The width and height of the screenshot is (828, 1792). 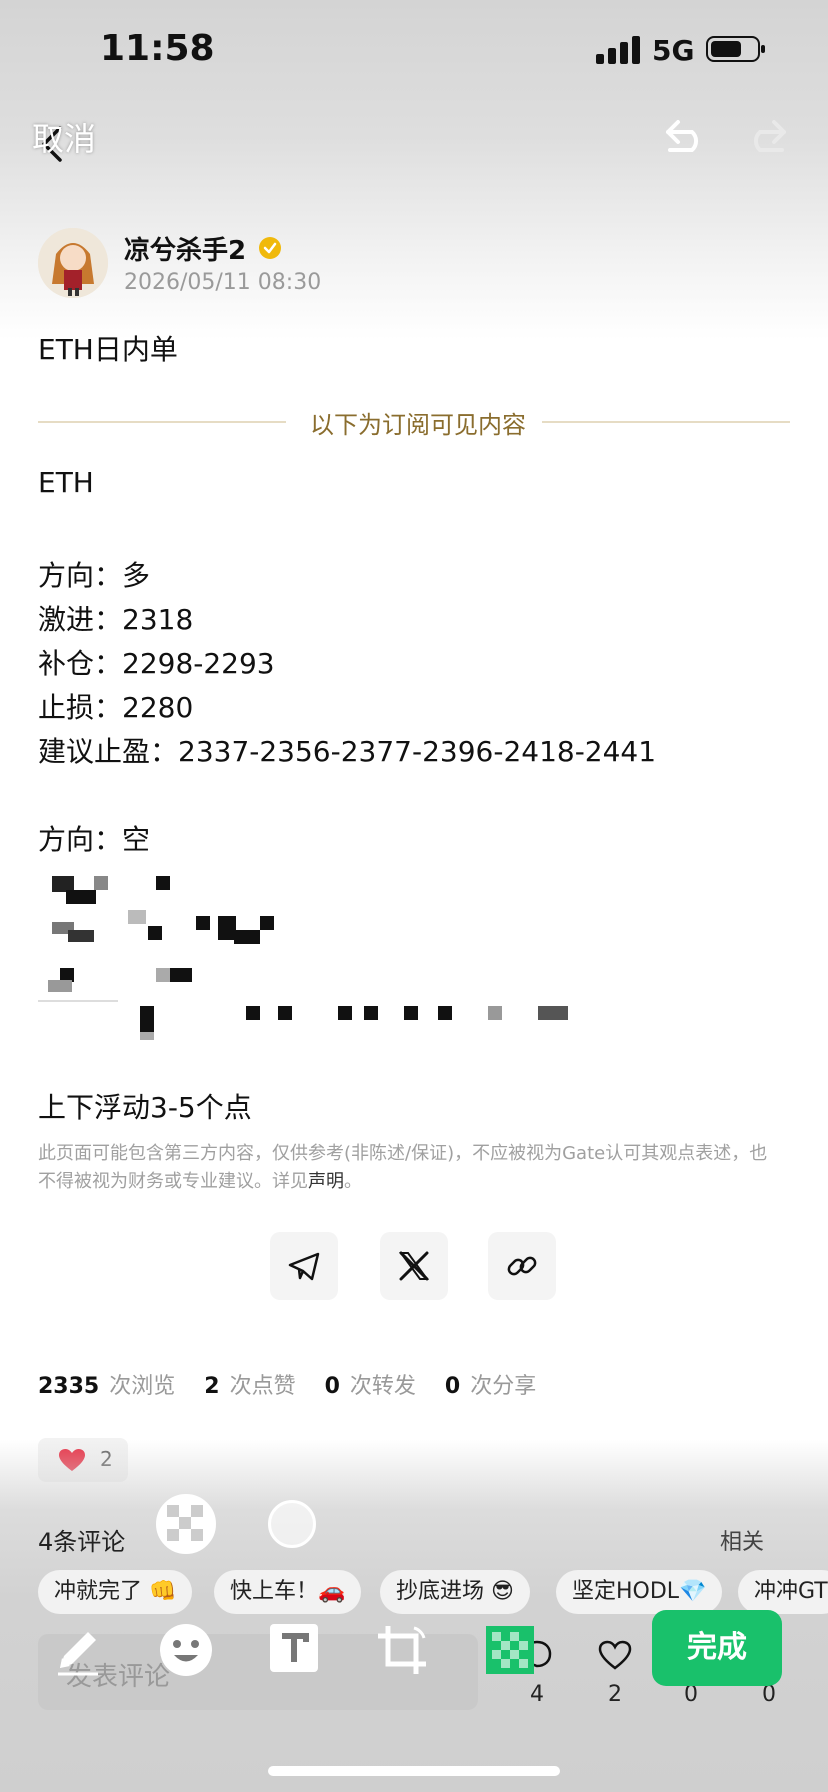 I want to click on likes-bottom-count: 2, so click(x=615, y=1694).